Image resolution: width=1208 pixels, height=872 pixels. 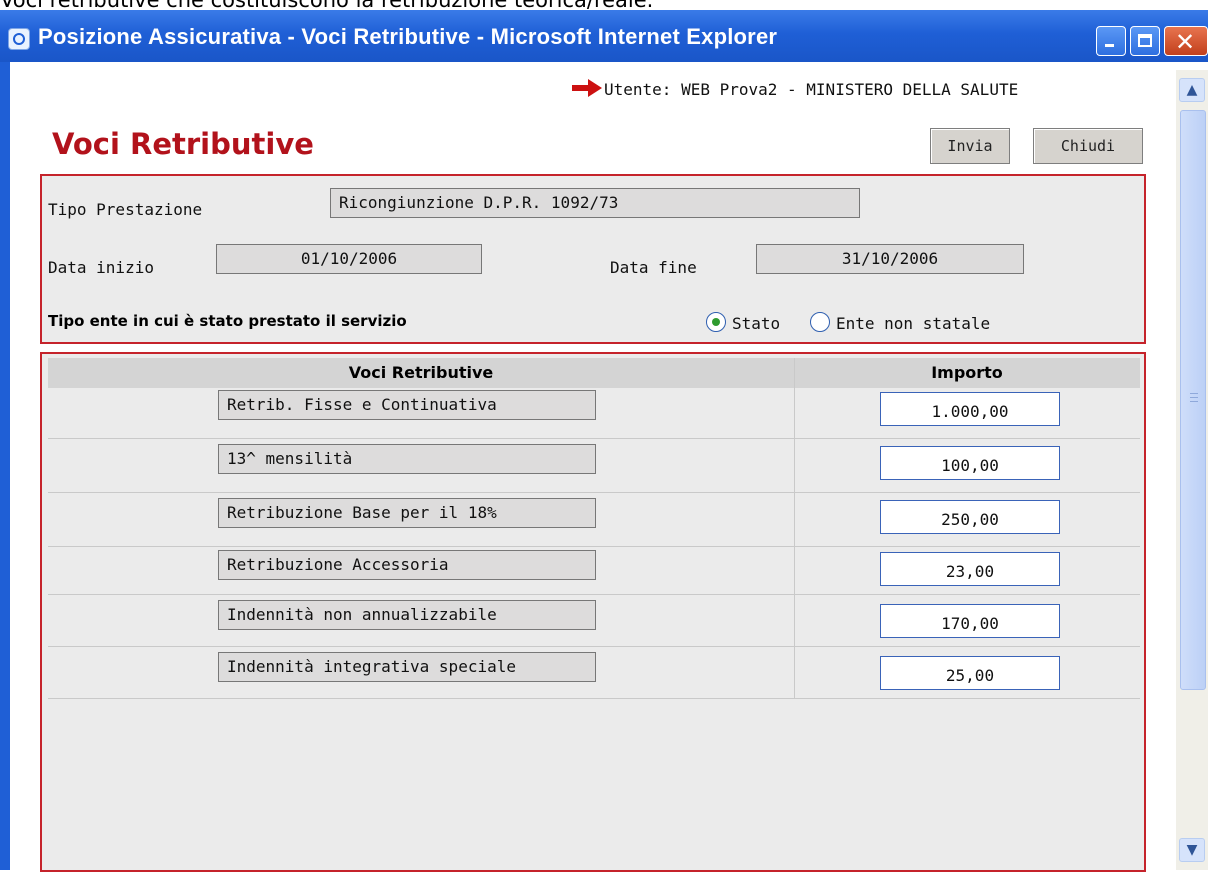 I want to click on data-fine-label: Data fine, so click(x=653, y=267).